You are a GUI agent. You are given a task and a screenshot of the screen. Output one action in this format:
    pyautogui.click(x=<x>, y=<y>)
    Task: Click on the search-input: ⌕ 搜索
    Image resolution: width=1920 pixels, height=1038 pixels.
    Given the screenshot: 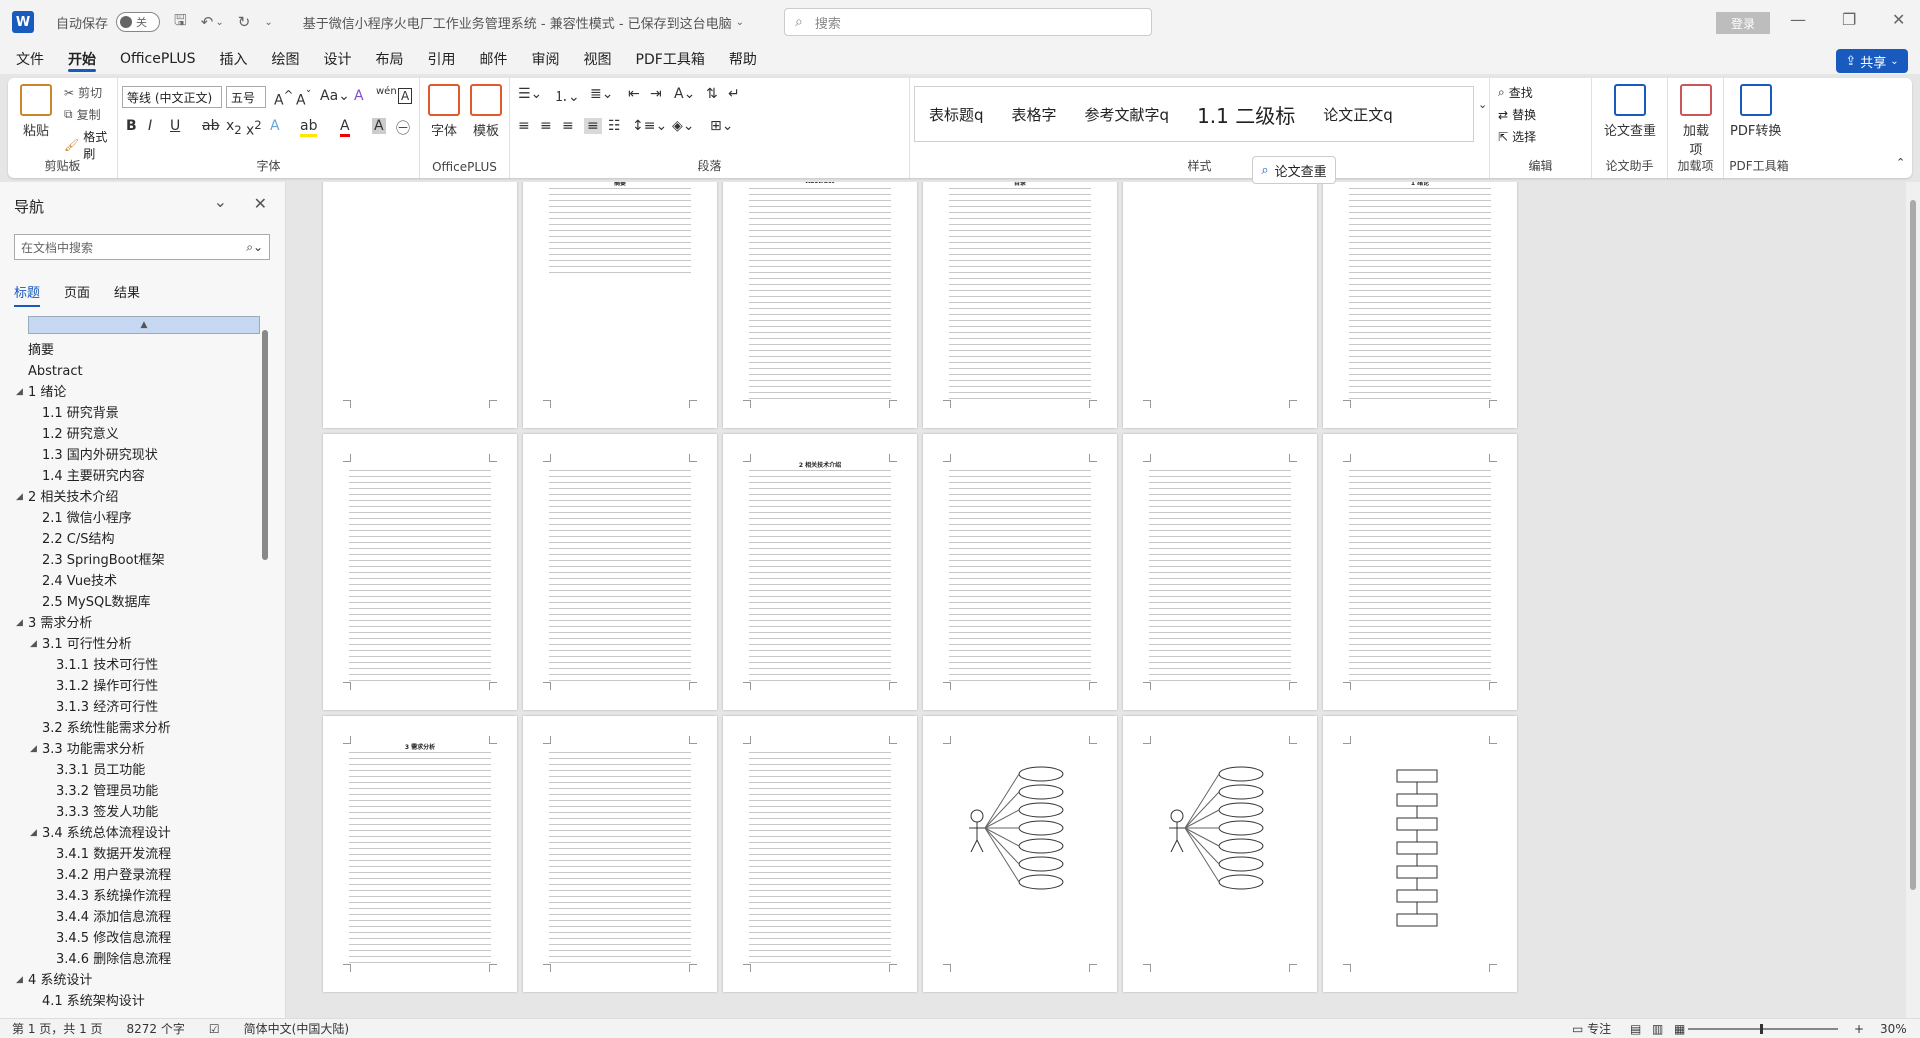 What is the action you would take?
    pyautogui.click(x=968, y=22)
    